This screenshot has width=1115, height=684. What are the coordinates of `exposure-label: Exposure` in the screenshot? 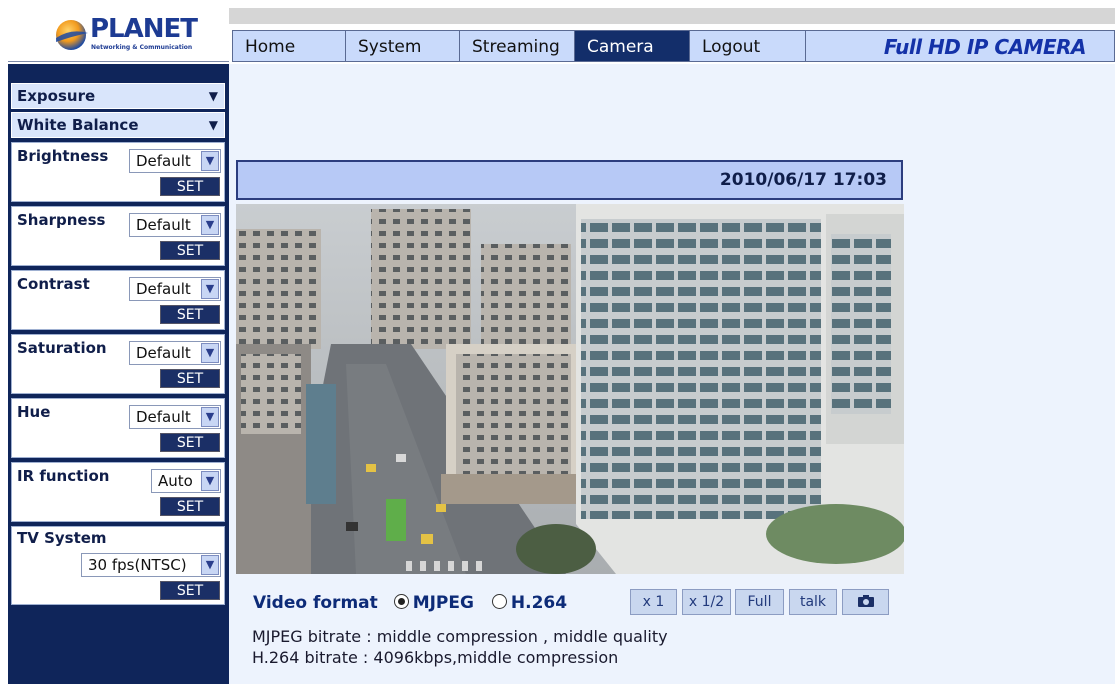 It's located at (56, 96).